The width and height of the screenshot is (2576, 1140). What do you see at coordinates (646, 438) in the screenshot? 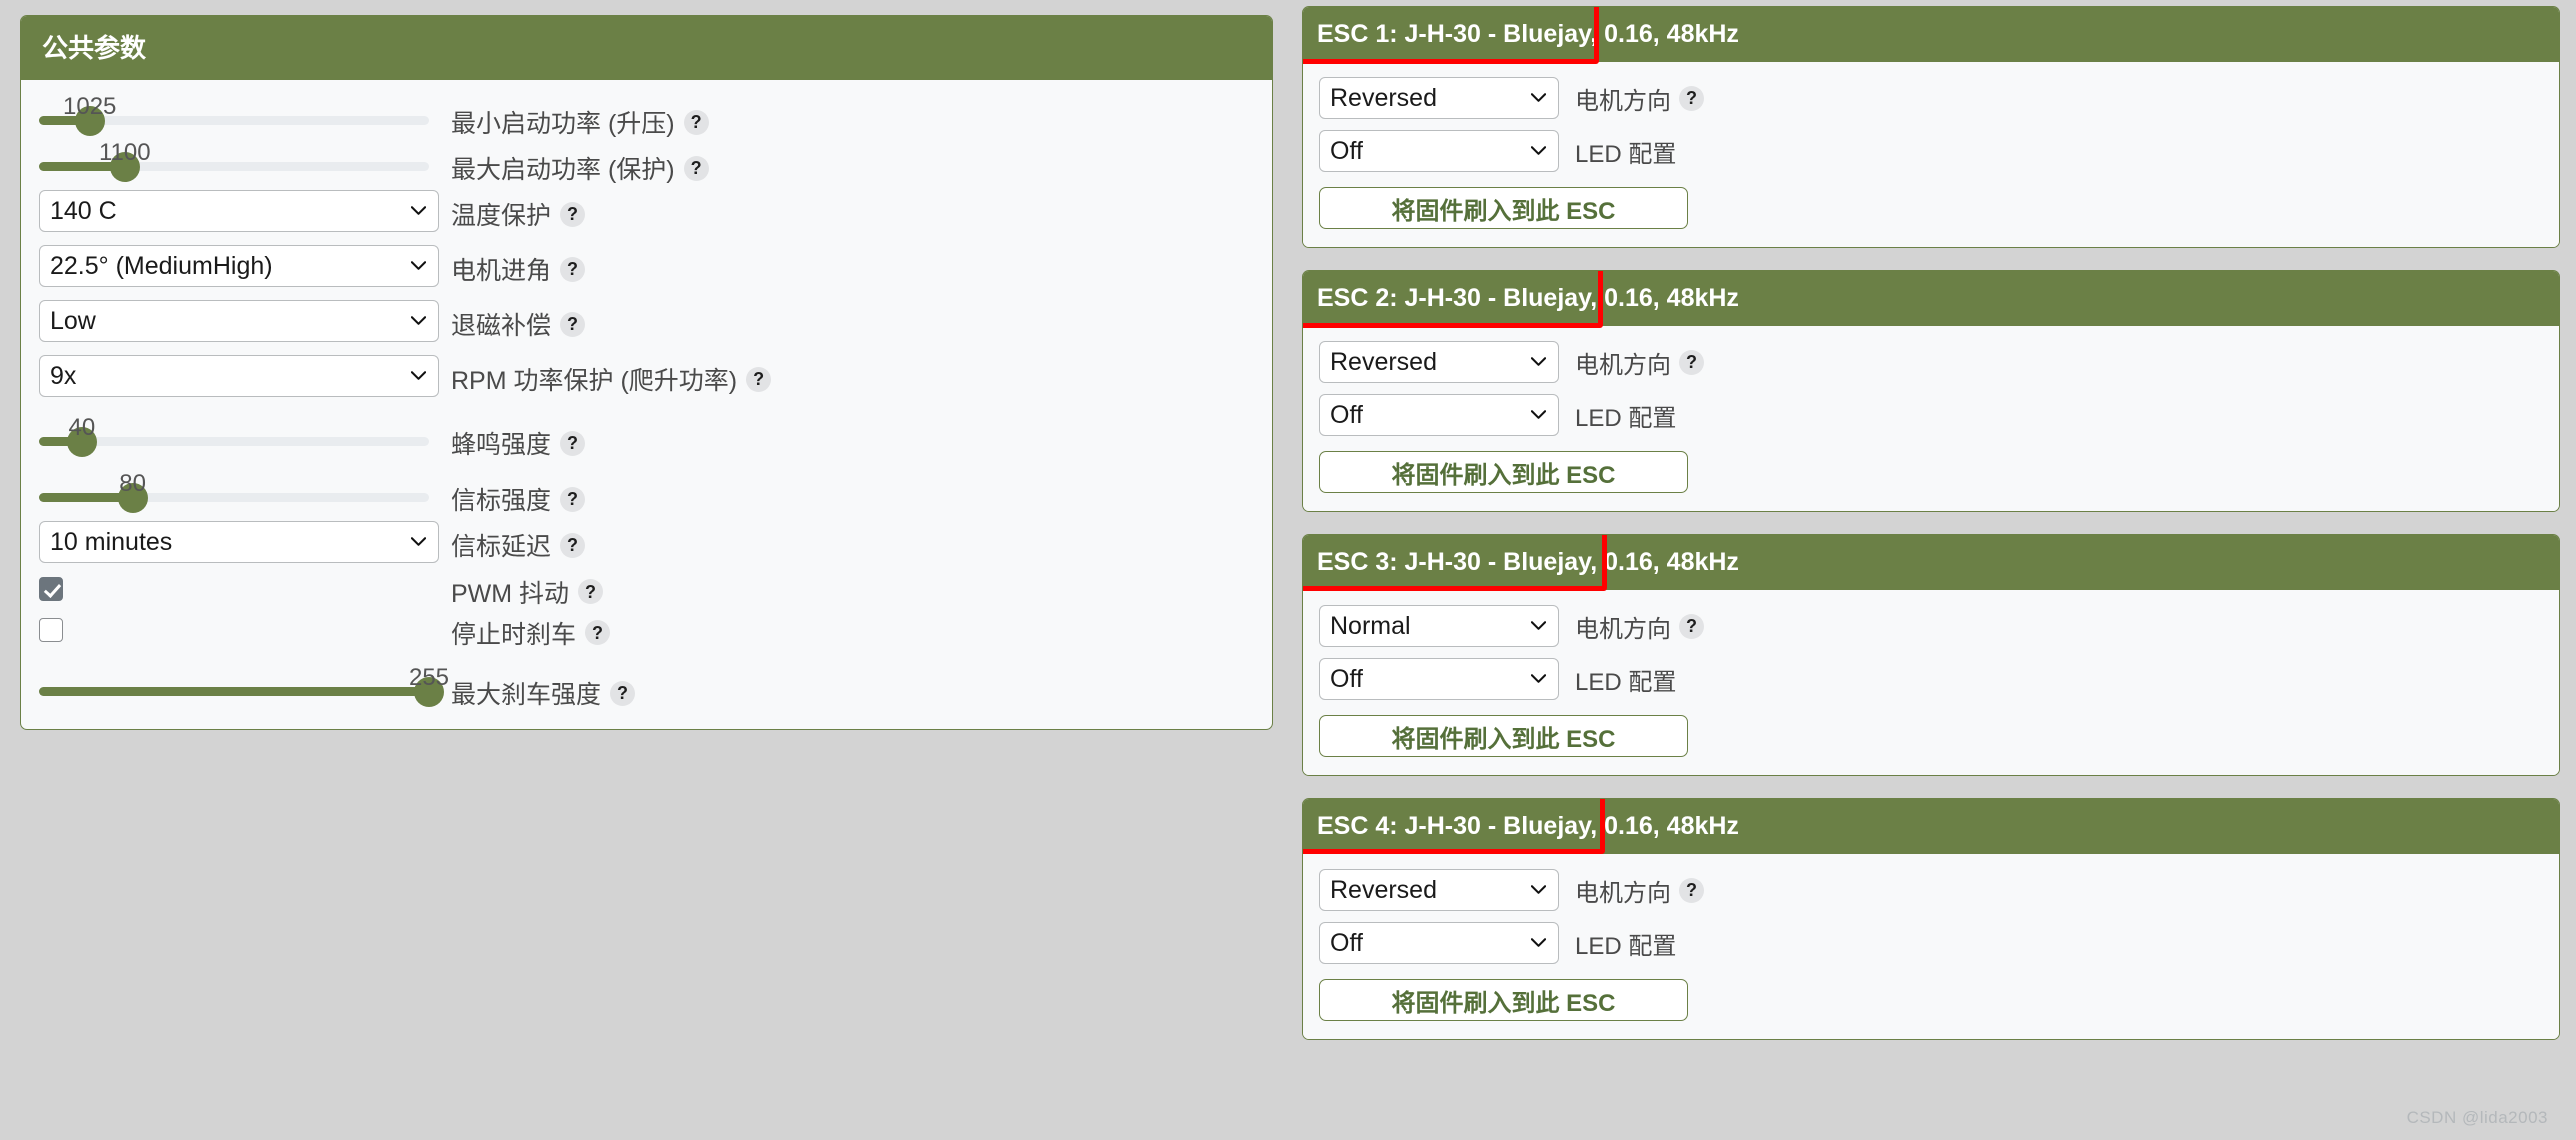
I see `param-row-beep-strength: 40 蜂鸣强度 ?` at bounding box center [646, 438].